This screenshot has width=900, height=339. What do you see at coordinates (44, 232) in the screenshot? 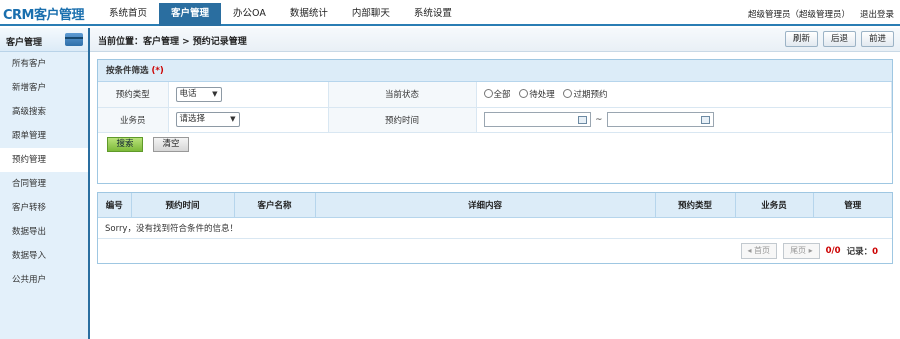
I see `sidebar-item-export: 数据导出` at bounding box center [44, 232].